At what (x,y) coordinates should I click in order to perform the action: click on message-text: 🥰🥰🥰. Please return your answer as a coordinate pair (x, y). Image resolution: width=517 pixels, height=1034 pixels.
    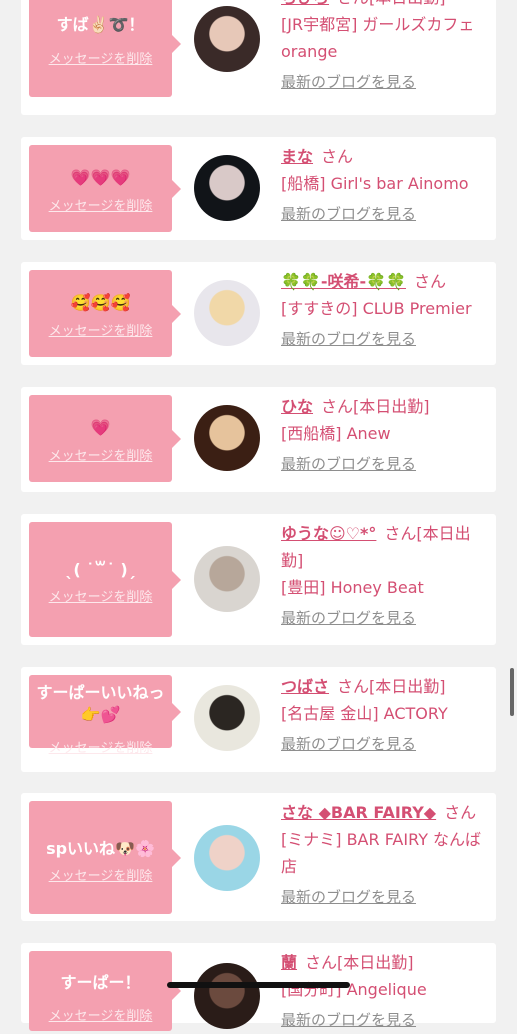
    Looking at the image, I should click on (100, 302).